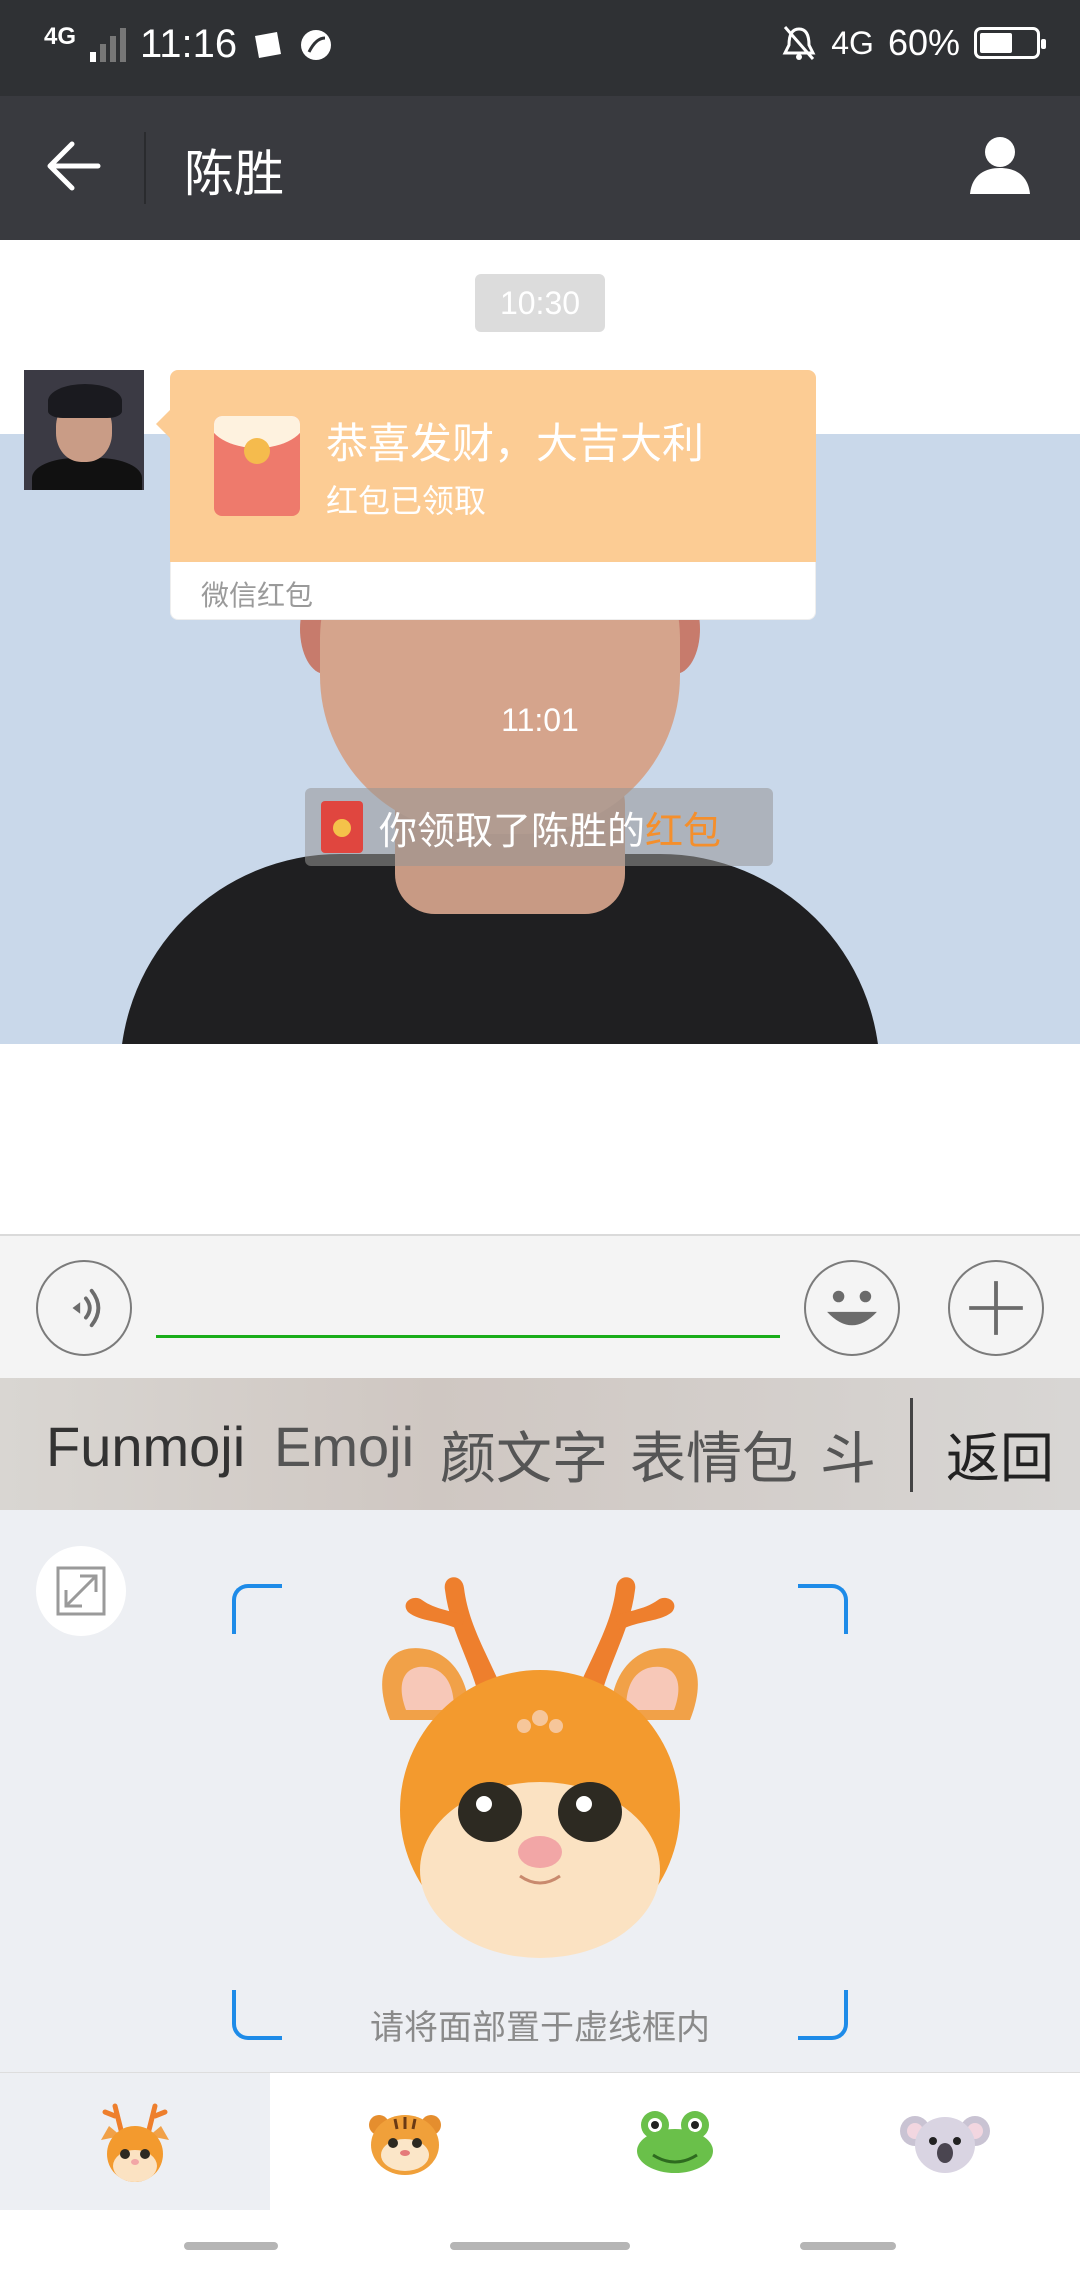  I want to click on emoji-button, so click(852, 1308).